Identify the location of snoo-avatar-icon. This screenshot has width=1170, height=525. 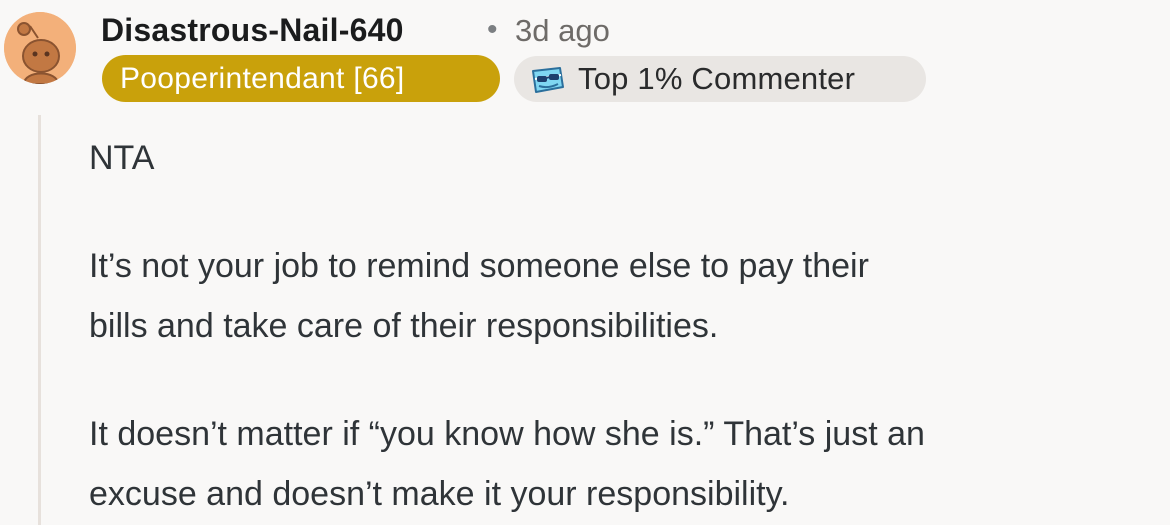
(40, 48).